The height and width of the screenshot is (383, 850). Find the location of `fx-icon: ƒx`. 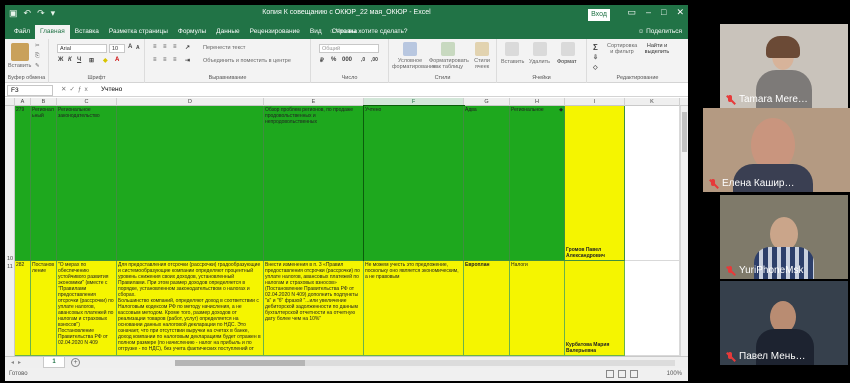

fx-icon: ƒx is located at coordinates (84, 89).